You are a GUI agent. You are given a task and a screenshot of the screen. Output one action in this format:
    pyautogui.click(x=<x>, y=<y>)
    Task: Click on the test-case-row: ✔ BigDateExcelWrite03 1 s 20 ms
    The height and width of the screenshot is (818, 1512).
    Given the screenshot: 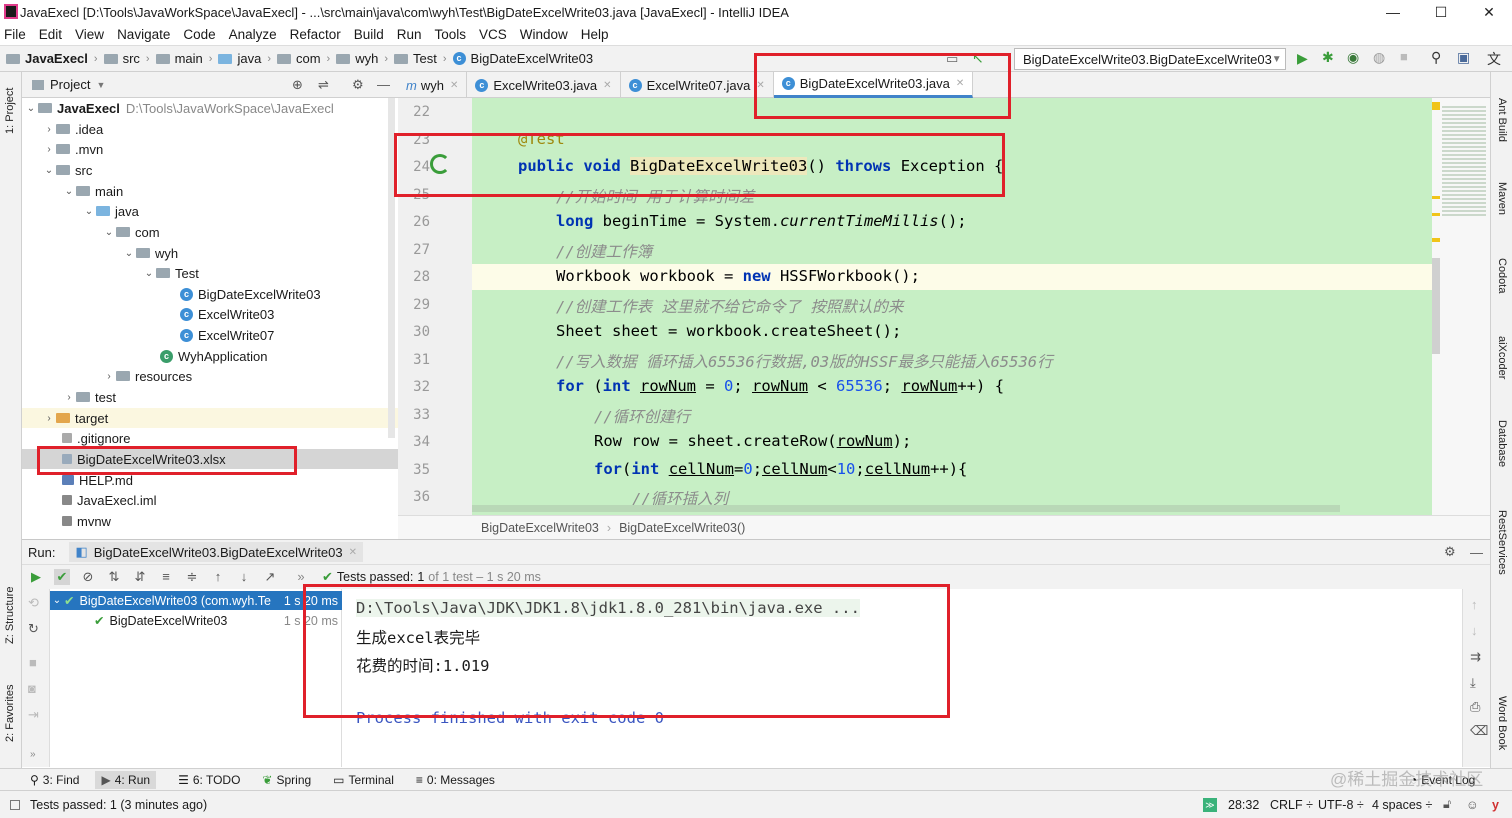 What is the action you would take?
    pyautogui.click(x=218, y=620)
    